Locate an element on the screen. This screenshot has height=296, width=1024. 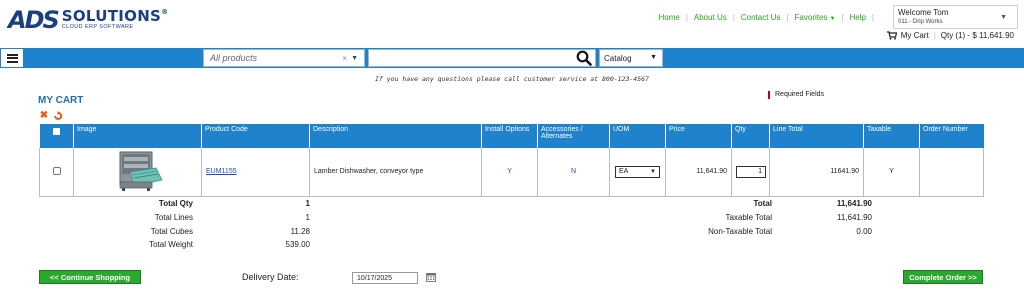
total-lines-value: 1 is located at coordinates (307, 217).